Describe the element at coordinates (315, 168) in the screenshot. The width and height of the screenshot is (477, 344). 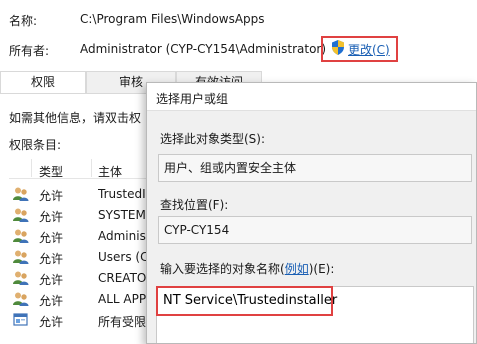
I see `object-type-field: 用户、组或内置安全主体` at that location.